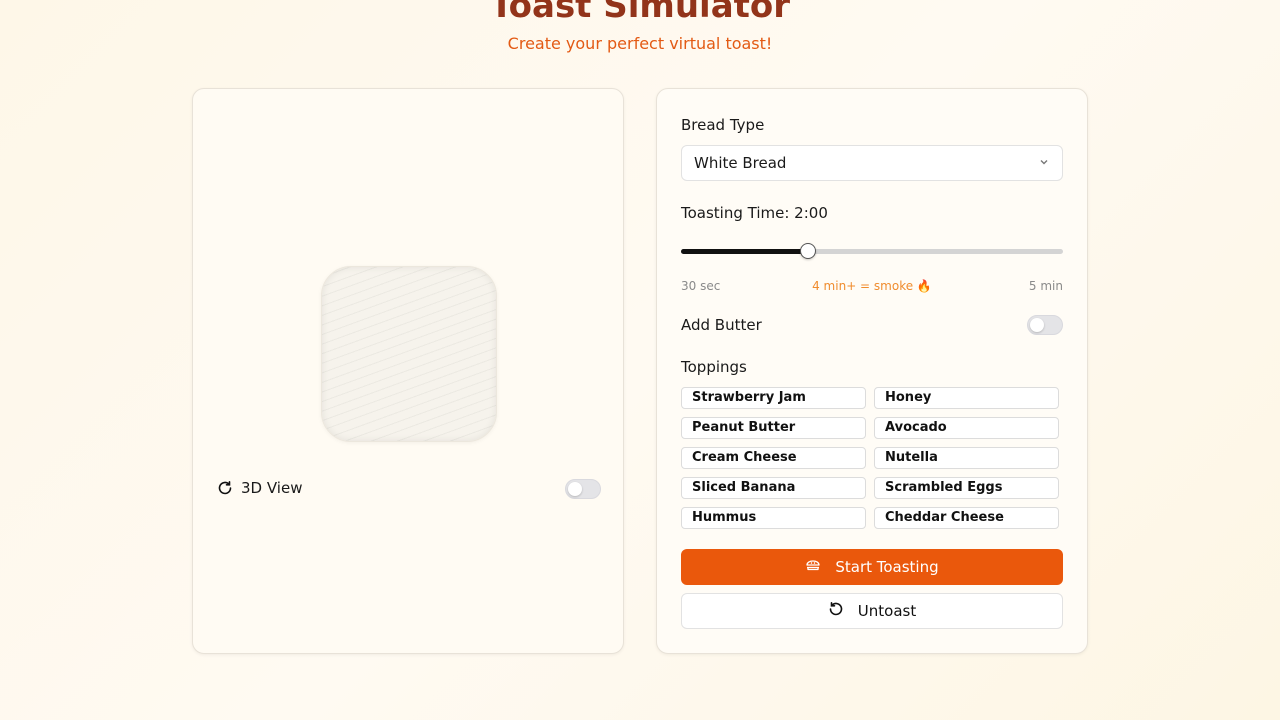 Image resolution: width=1280 pixels, height=720 pixels. Describe the element at coordinates (721, 325) in the screenshot. I see `butter-label: Add Butter` at that location.